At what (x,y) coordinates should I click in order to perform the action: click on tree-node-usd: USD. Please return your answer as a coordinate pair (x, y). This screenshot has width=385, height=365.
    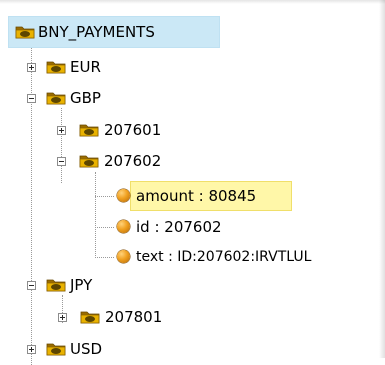
    Looking at the image, I should click on (86, 349).